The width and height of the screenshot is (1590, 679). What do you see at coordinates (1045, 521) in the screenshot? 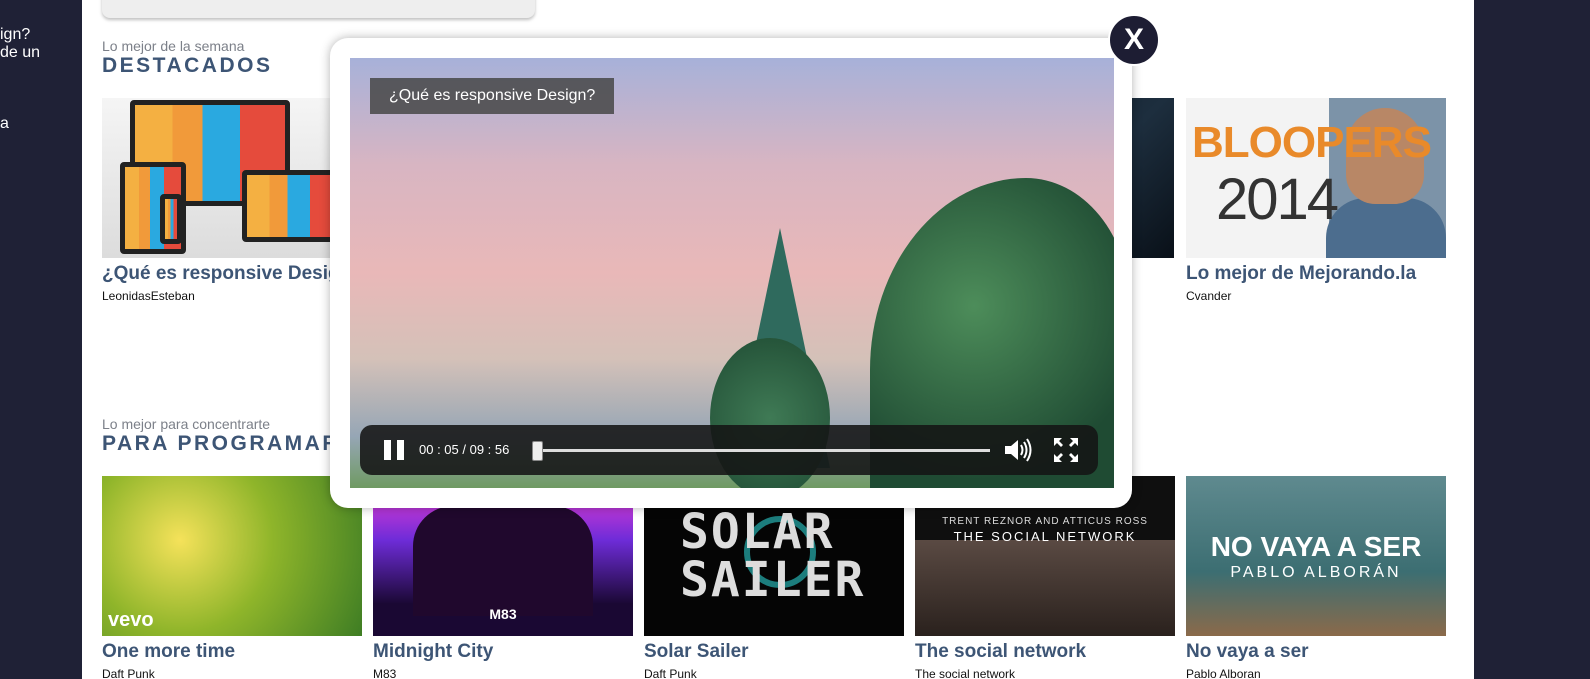
I see `thumbnail-text: TRENT REZNOR AND ATTICUS ROSS` at bounding box center [1045, 521].